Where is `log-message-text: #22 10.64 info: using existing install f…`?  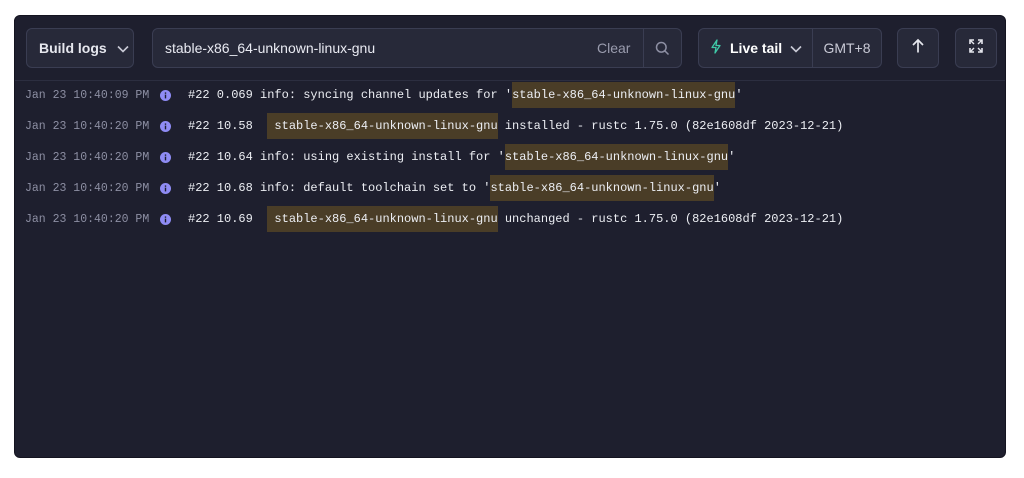 log-message-text: #22 10.64 info: using existing install f… is located at coordinates (346, 157).